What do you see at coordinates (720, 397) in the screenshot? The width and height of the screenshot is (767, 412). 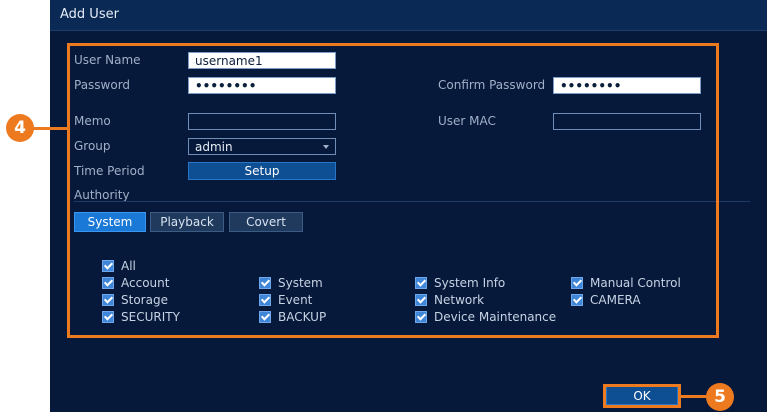 I see `step-badge-5: 5` at bounding box center [720, 397].